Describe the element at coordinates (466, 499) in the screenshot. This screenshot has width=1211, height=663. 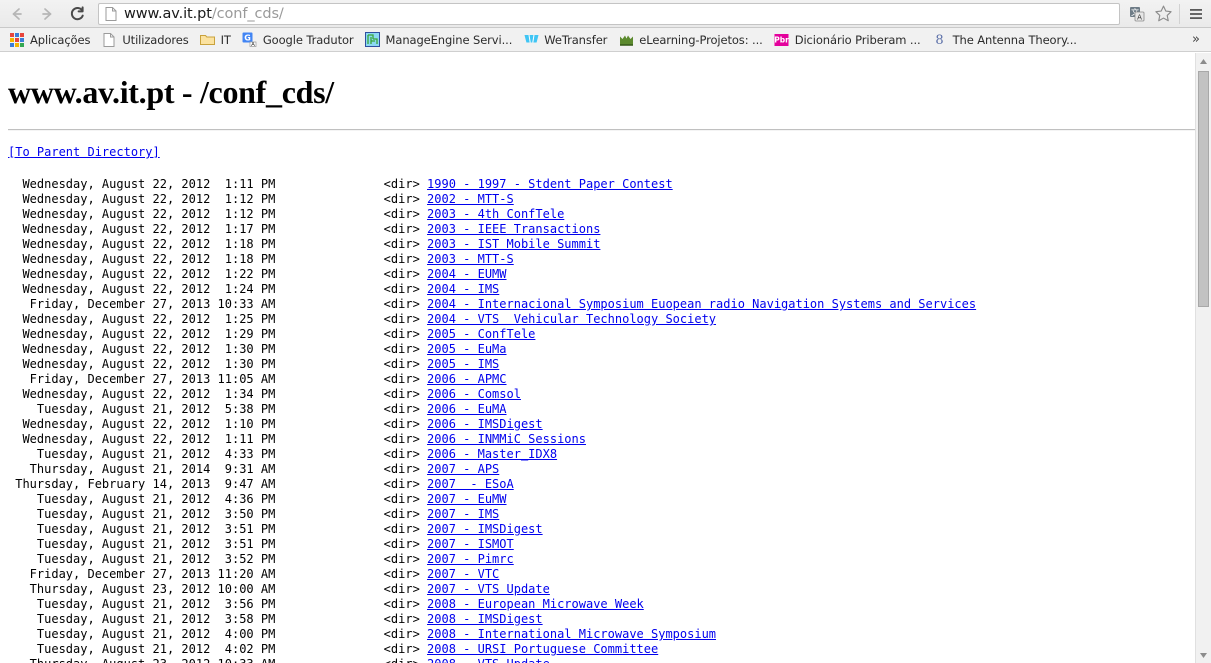
I see `directory-link: 2007 - EuMW` at that location.